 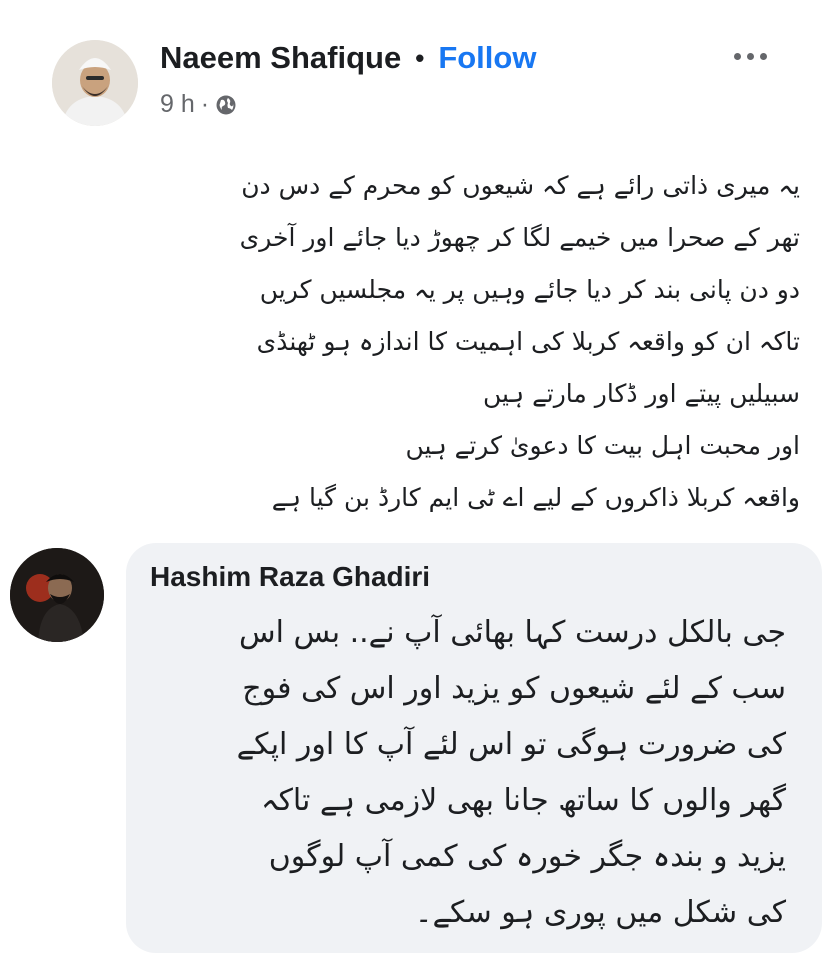 I want to click on globe-icon, so click(x=226, y=104).